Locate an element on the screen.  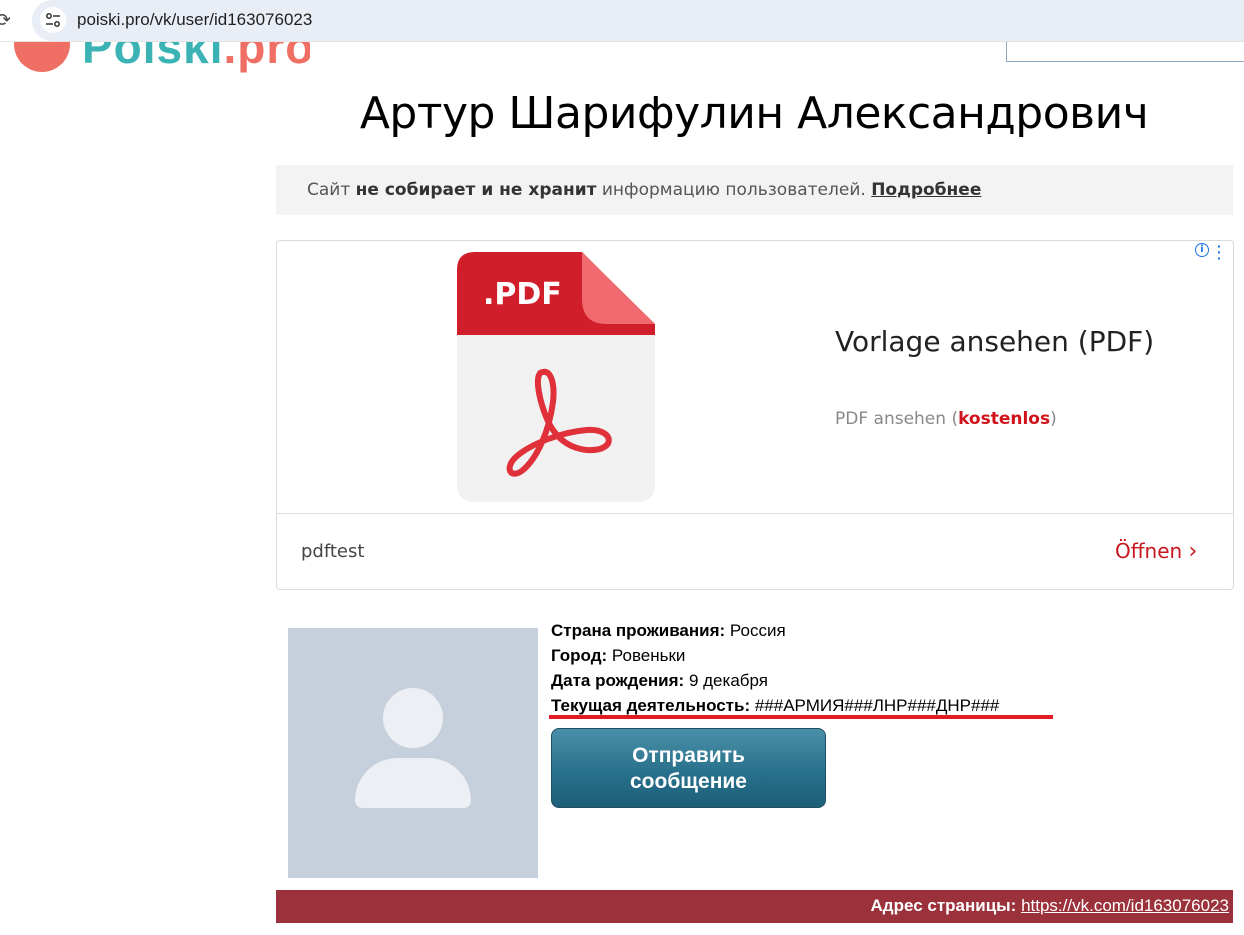
ad-open-label: Öffnen is located at coordinates (1149, 551).